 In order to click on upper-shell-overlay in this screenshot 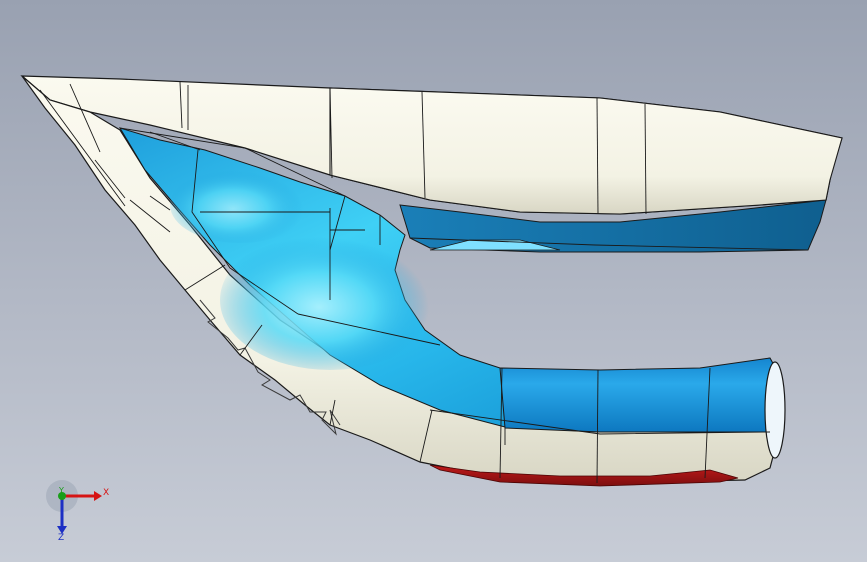, I will do `click(586, 151)`.